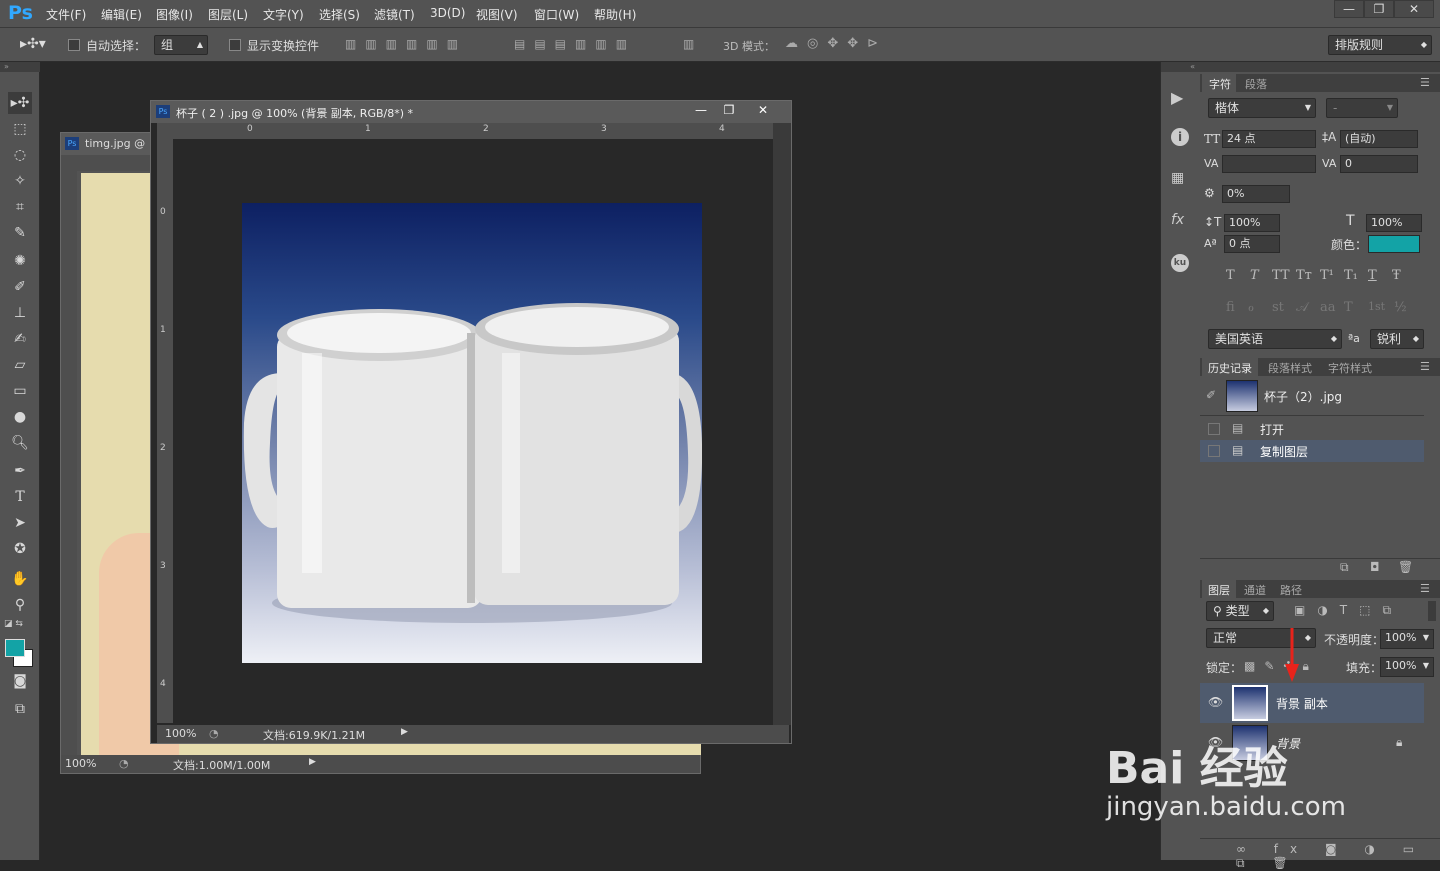 The width and height of the screenshot is (1440, 871). I want to click on lock-icons: ▩✎✣🔒︎, so click(1281, 666).